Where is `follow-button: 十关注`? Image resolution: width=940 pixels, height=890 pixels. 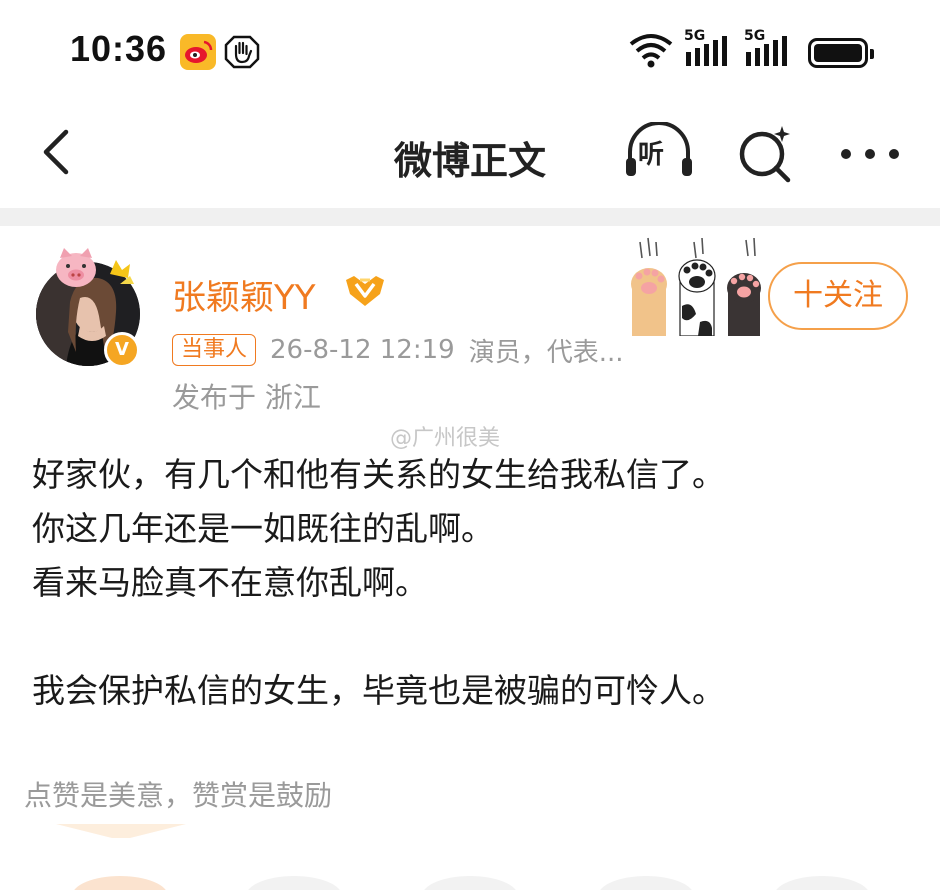
follow-button: 十关注 is located at coordinates (838, 296).